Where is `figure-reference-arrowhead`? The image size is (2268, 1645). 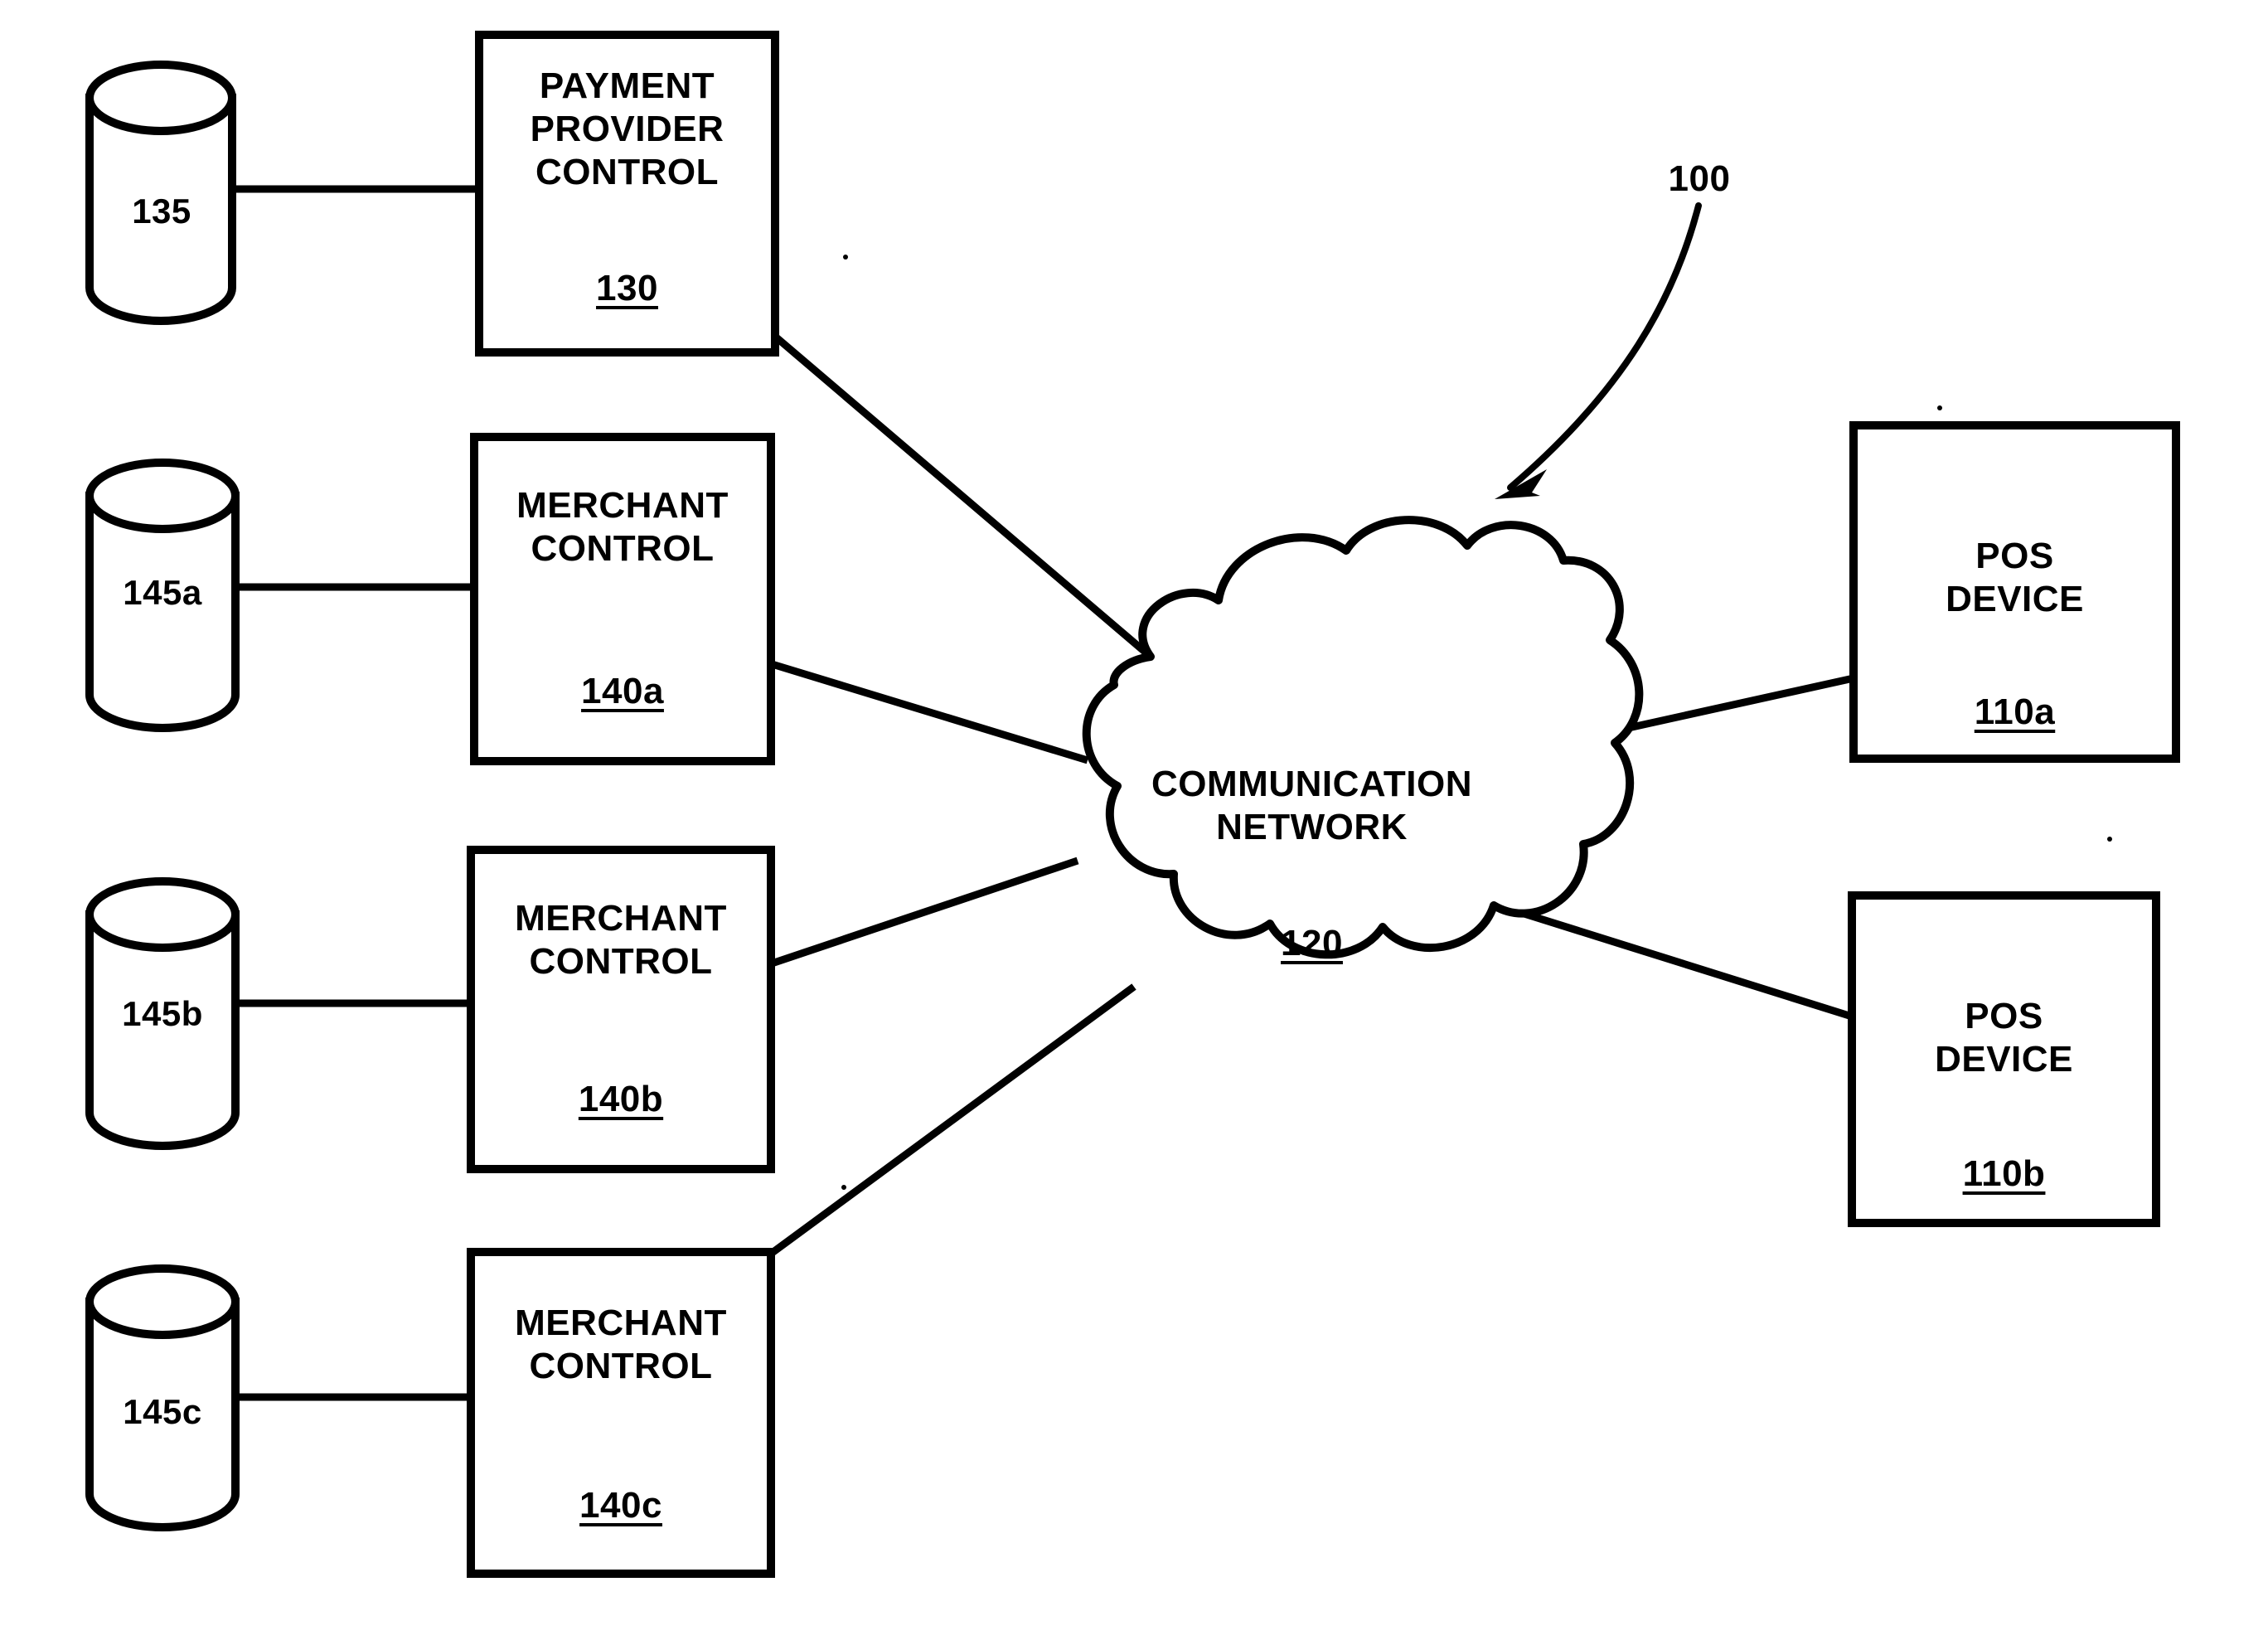
figure-reference-arrowhead is located at coordinates (1521, 484).